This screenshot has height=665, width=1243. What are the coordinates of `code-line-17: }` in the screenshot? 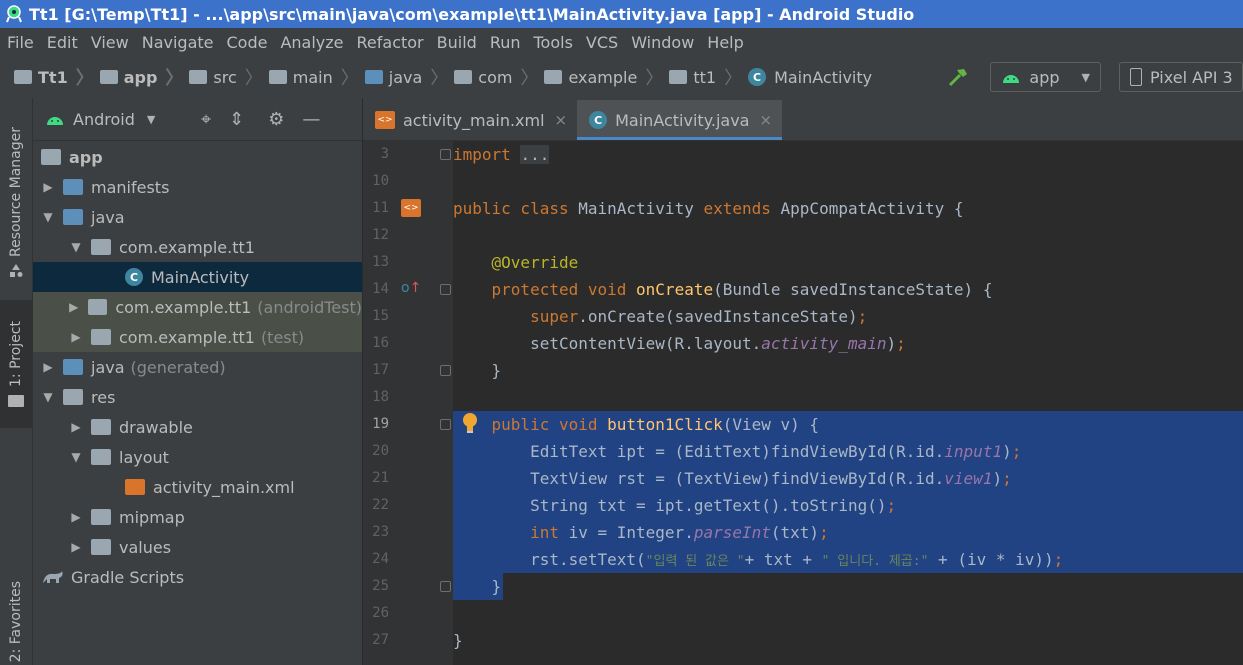 It's located at (848, 370).